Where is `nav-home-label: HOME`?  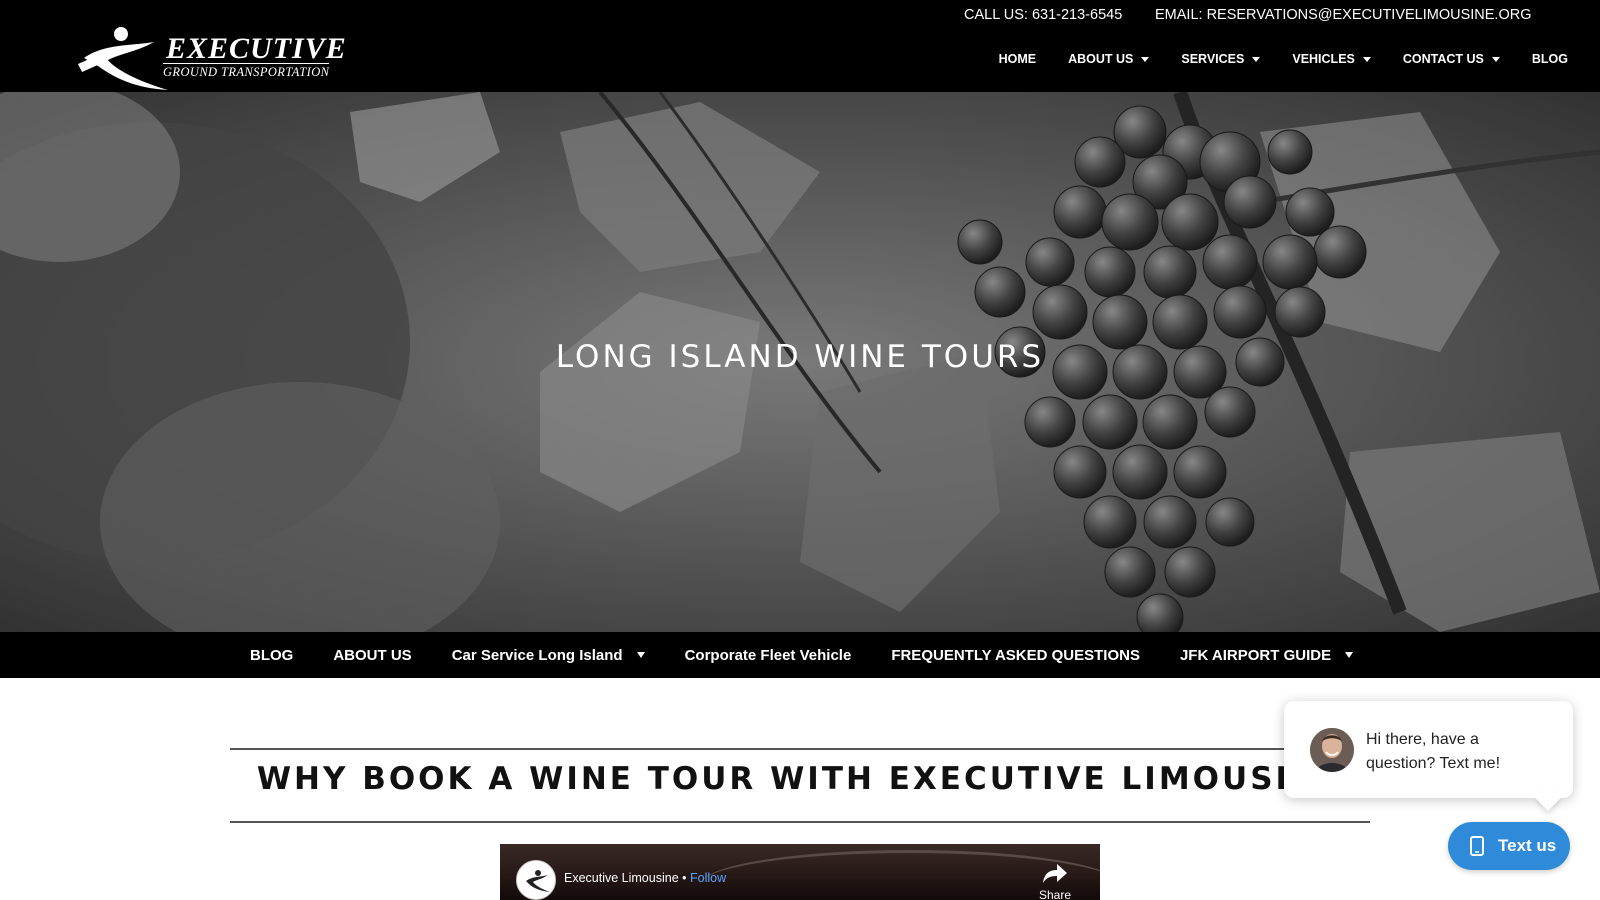 nav-home-label: HOME is located at coordinates (1017, 59).